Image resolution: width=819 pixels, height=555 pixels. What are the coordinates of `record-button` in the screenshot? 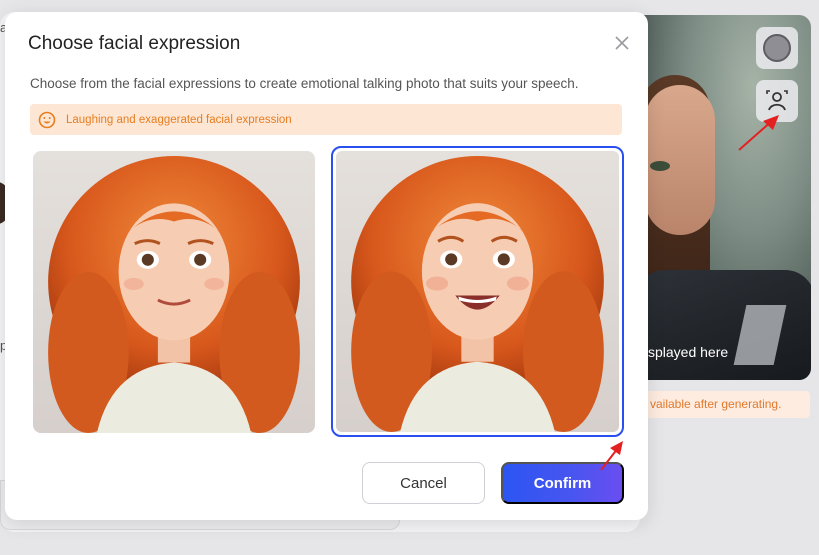 It's located at (777, 48).